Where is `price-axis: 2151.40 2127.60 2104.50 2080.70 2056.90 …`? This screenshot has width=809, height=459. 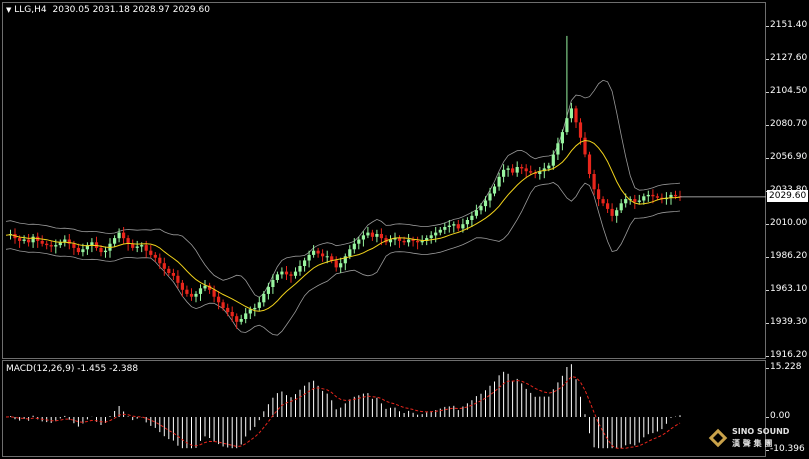 price-axis: 2151.40 2127.60 2104.50 2080.70 2056.90 … is located at coordinates (787, 180).